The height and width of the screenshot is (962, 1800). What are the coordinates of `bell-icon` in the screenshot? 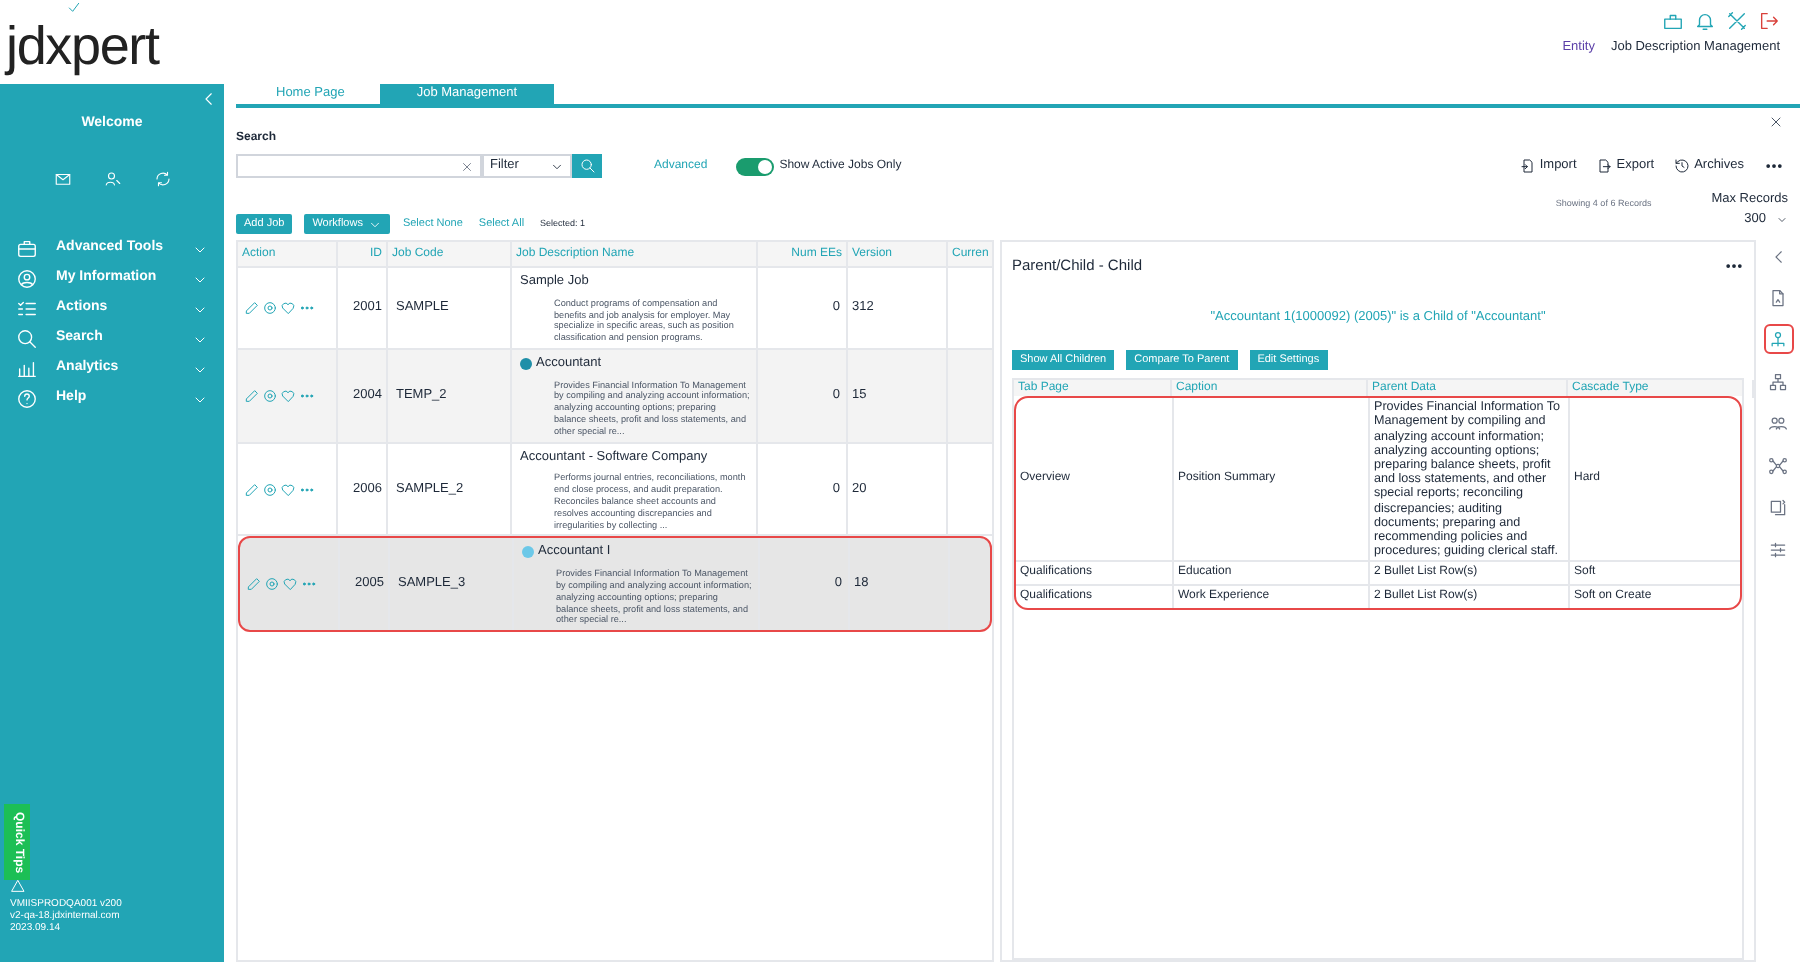 It's located at (1705, 21).